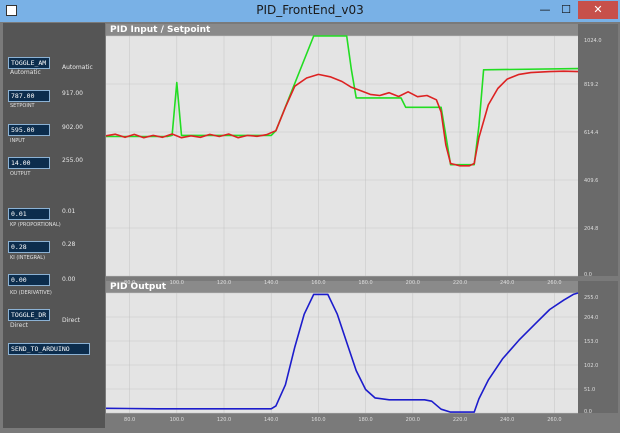 The height and width of the screenshot is (433, 620). Describe the element at coordinates (413, 420) in the screenshot. I see `output-x-tick-label: 200.0` at that location.